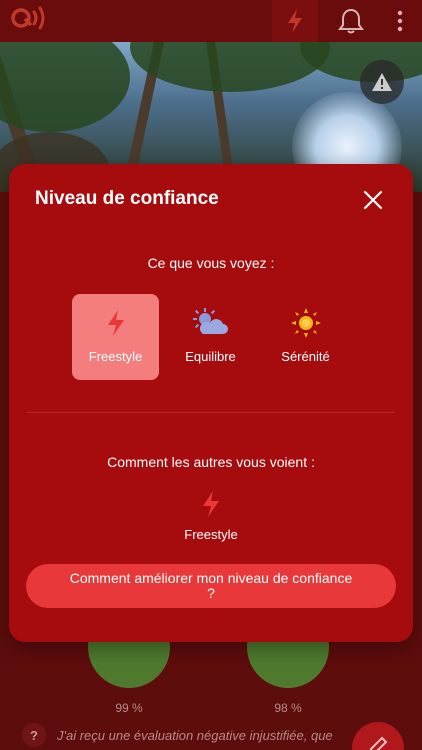  I want to click on close-button, so click(373, 200).